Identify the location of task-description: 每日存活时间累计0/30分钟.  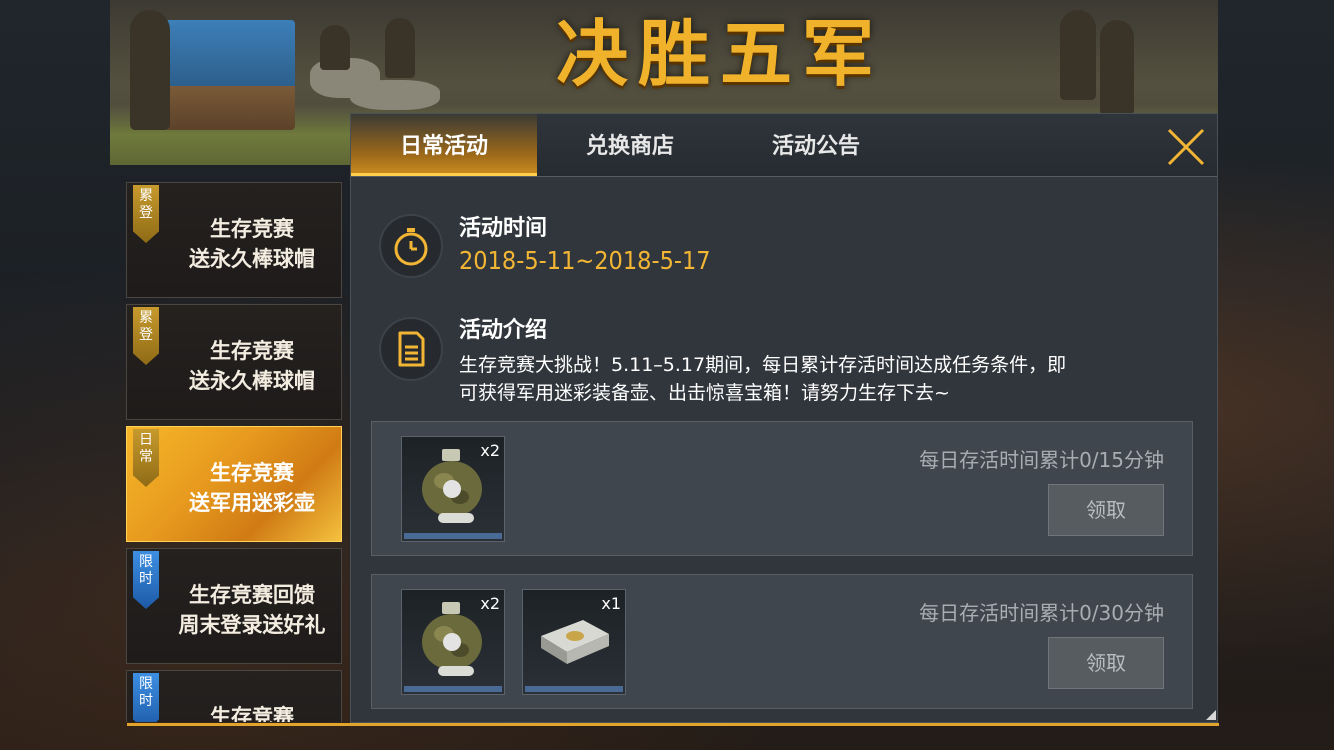
(1041, 613).